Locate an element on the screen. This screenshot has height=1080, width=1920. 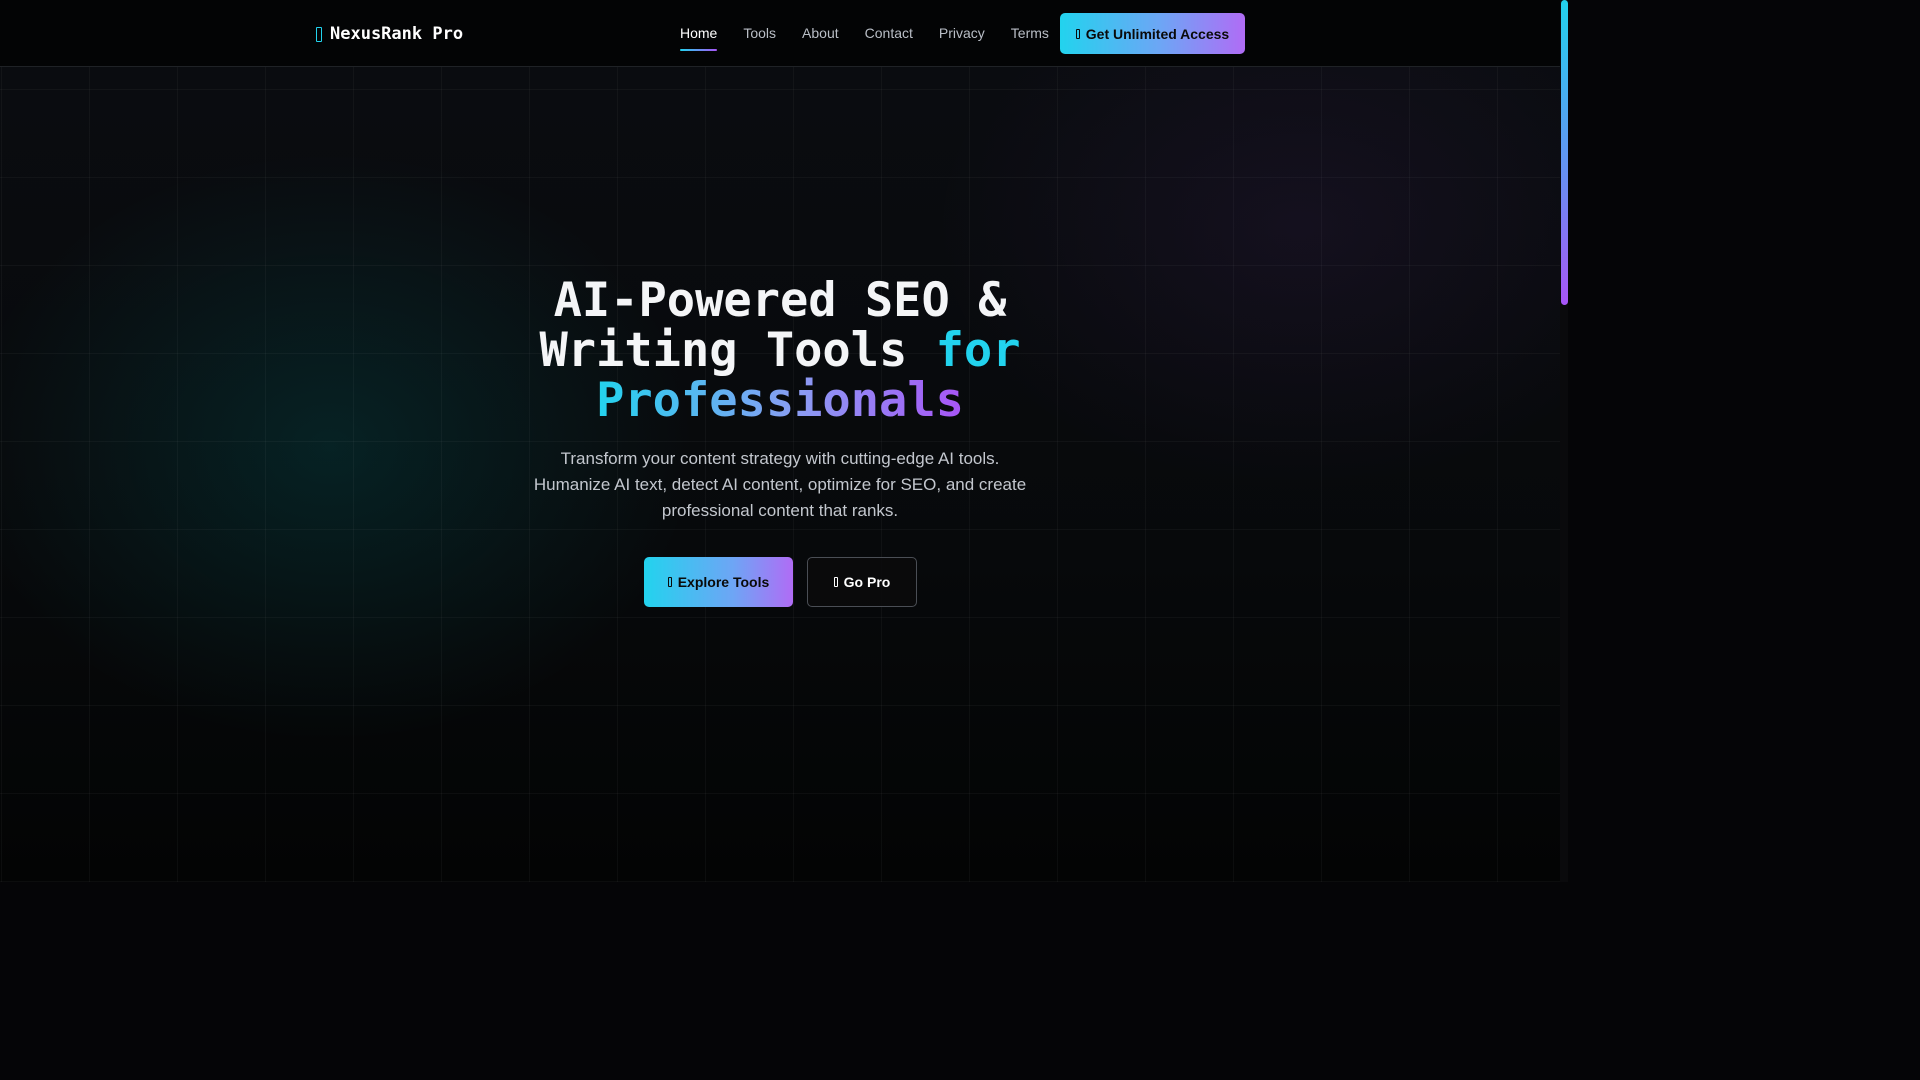
go-pro-label: Go Pro is located at coordinates (867, 582).